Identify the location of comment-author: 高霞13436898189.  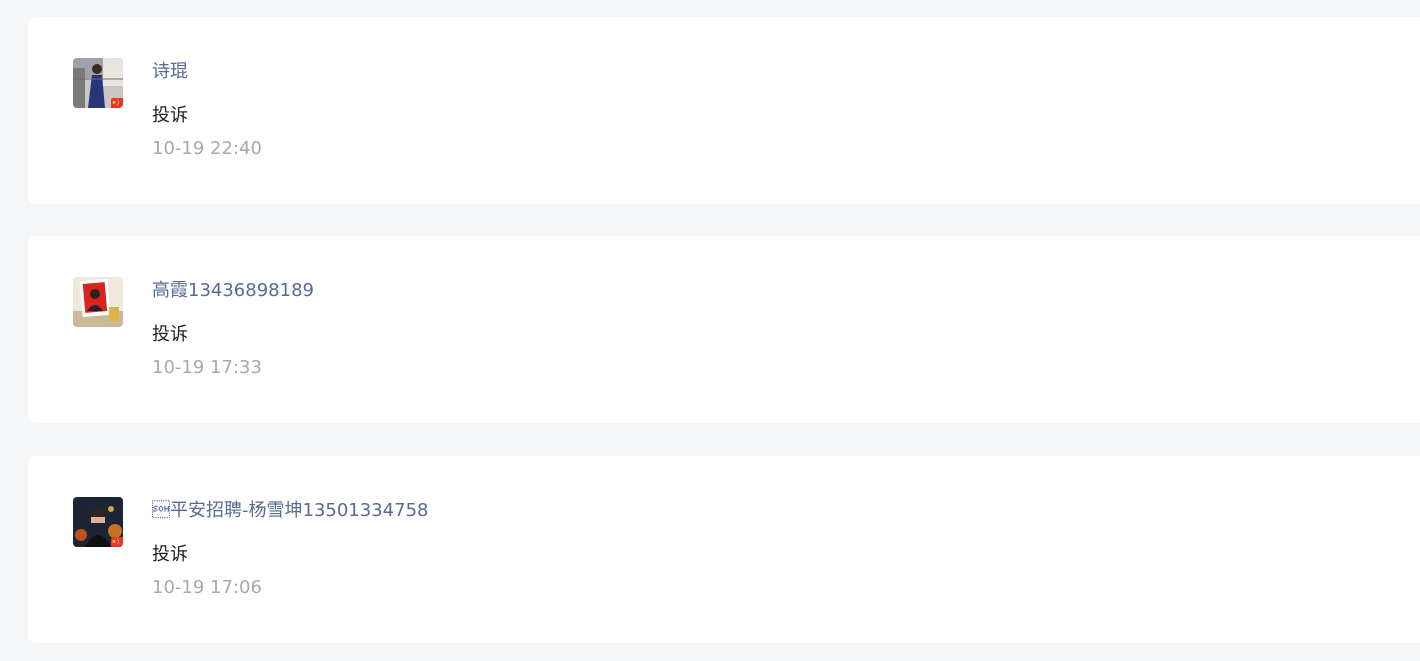
(233, 291).